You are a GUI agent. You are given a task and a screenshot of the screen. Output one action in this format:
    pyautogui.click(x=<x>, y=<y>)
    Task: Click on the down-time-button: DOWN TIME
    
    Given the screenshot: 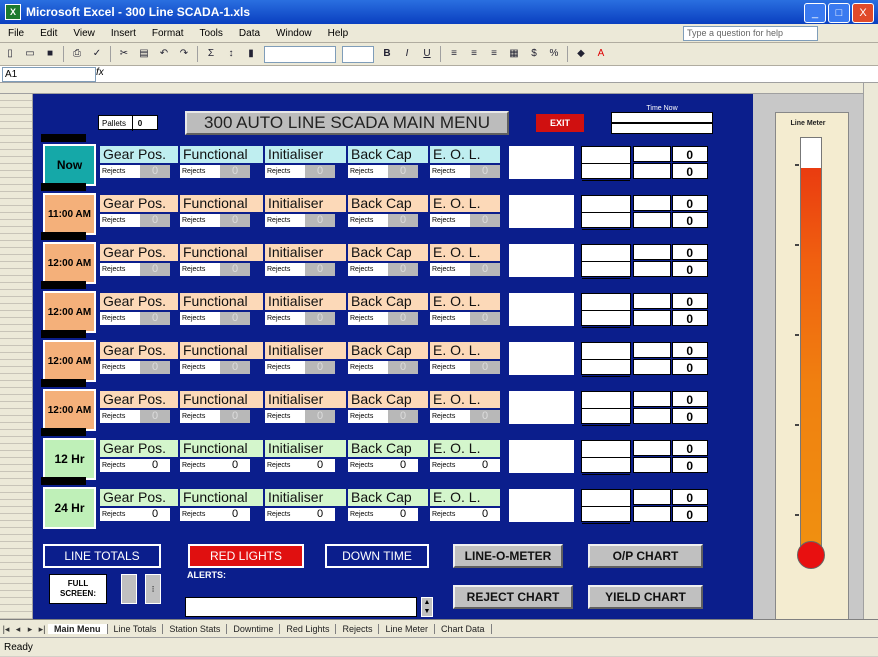 What is the action you would take?
    pyautogui.click(x=377, y=556)
    